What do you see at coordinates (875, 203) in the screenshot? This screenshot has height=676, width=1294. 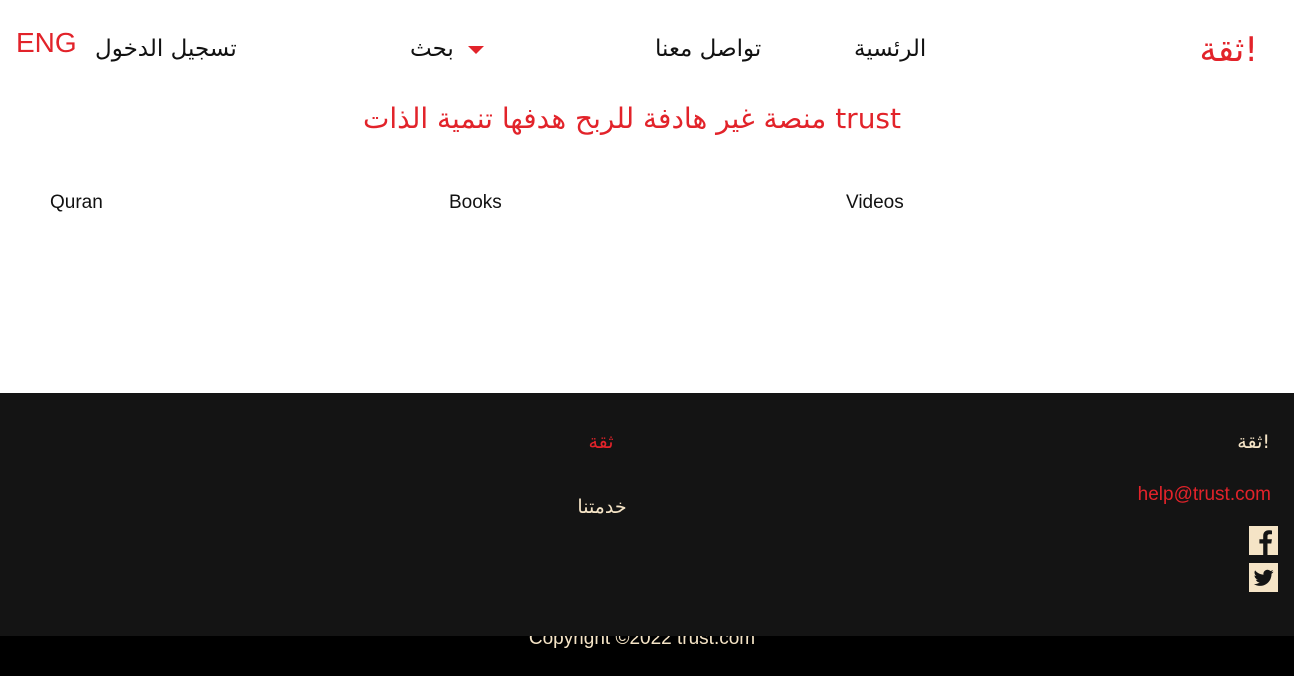 I see `category-videos-link: Videos` at bounding box center [875, 203].